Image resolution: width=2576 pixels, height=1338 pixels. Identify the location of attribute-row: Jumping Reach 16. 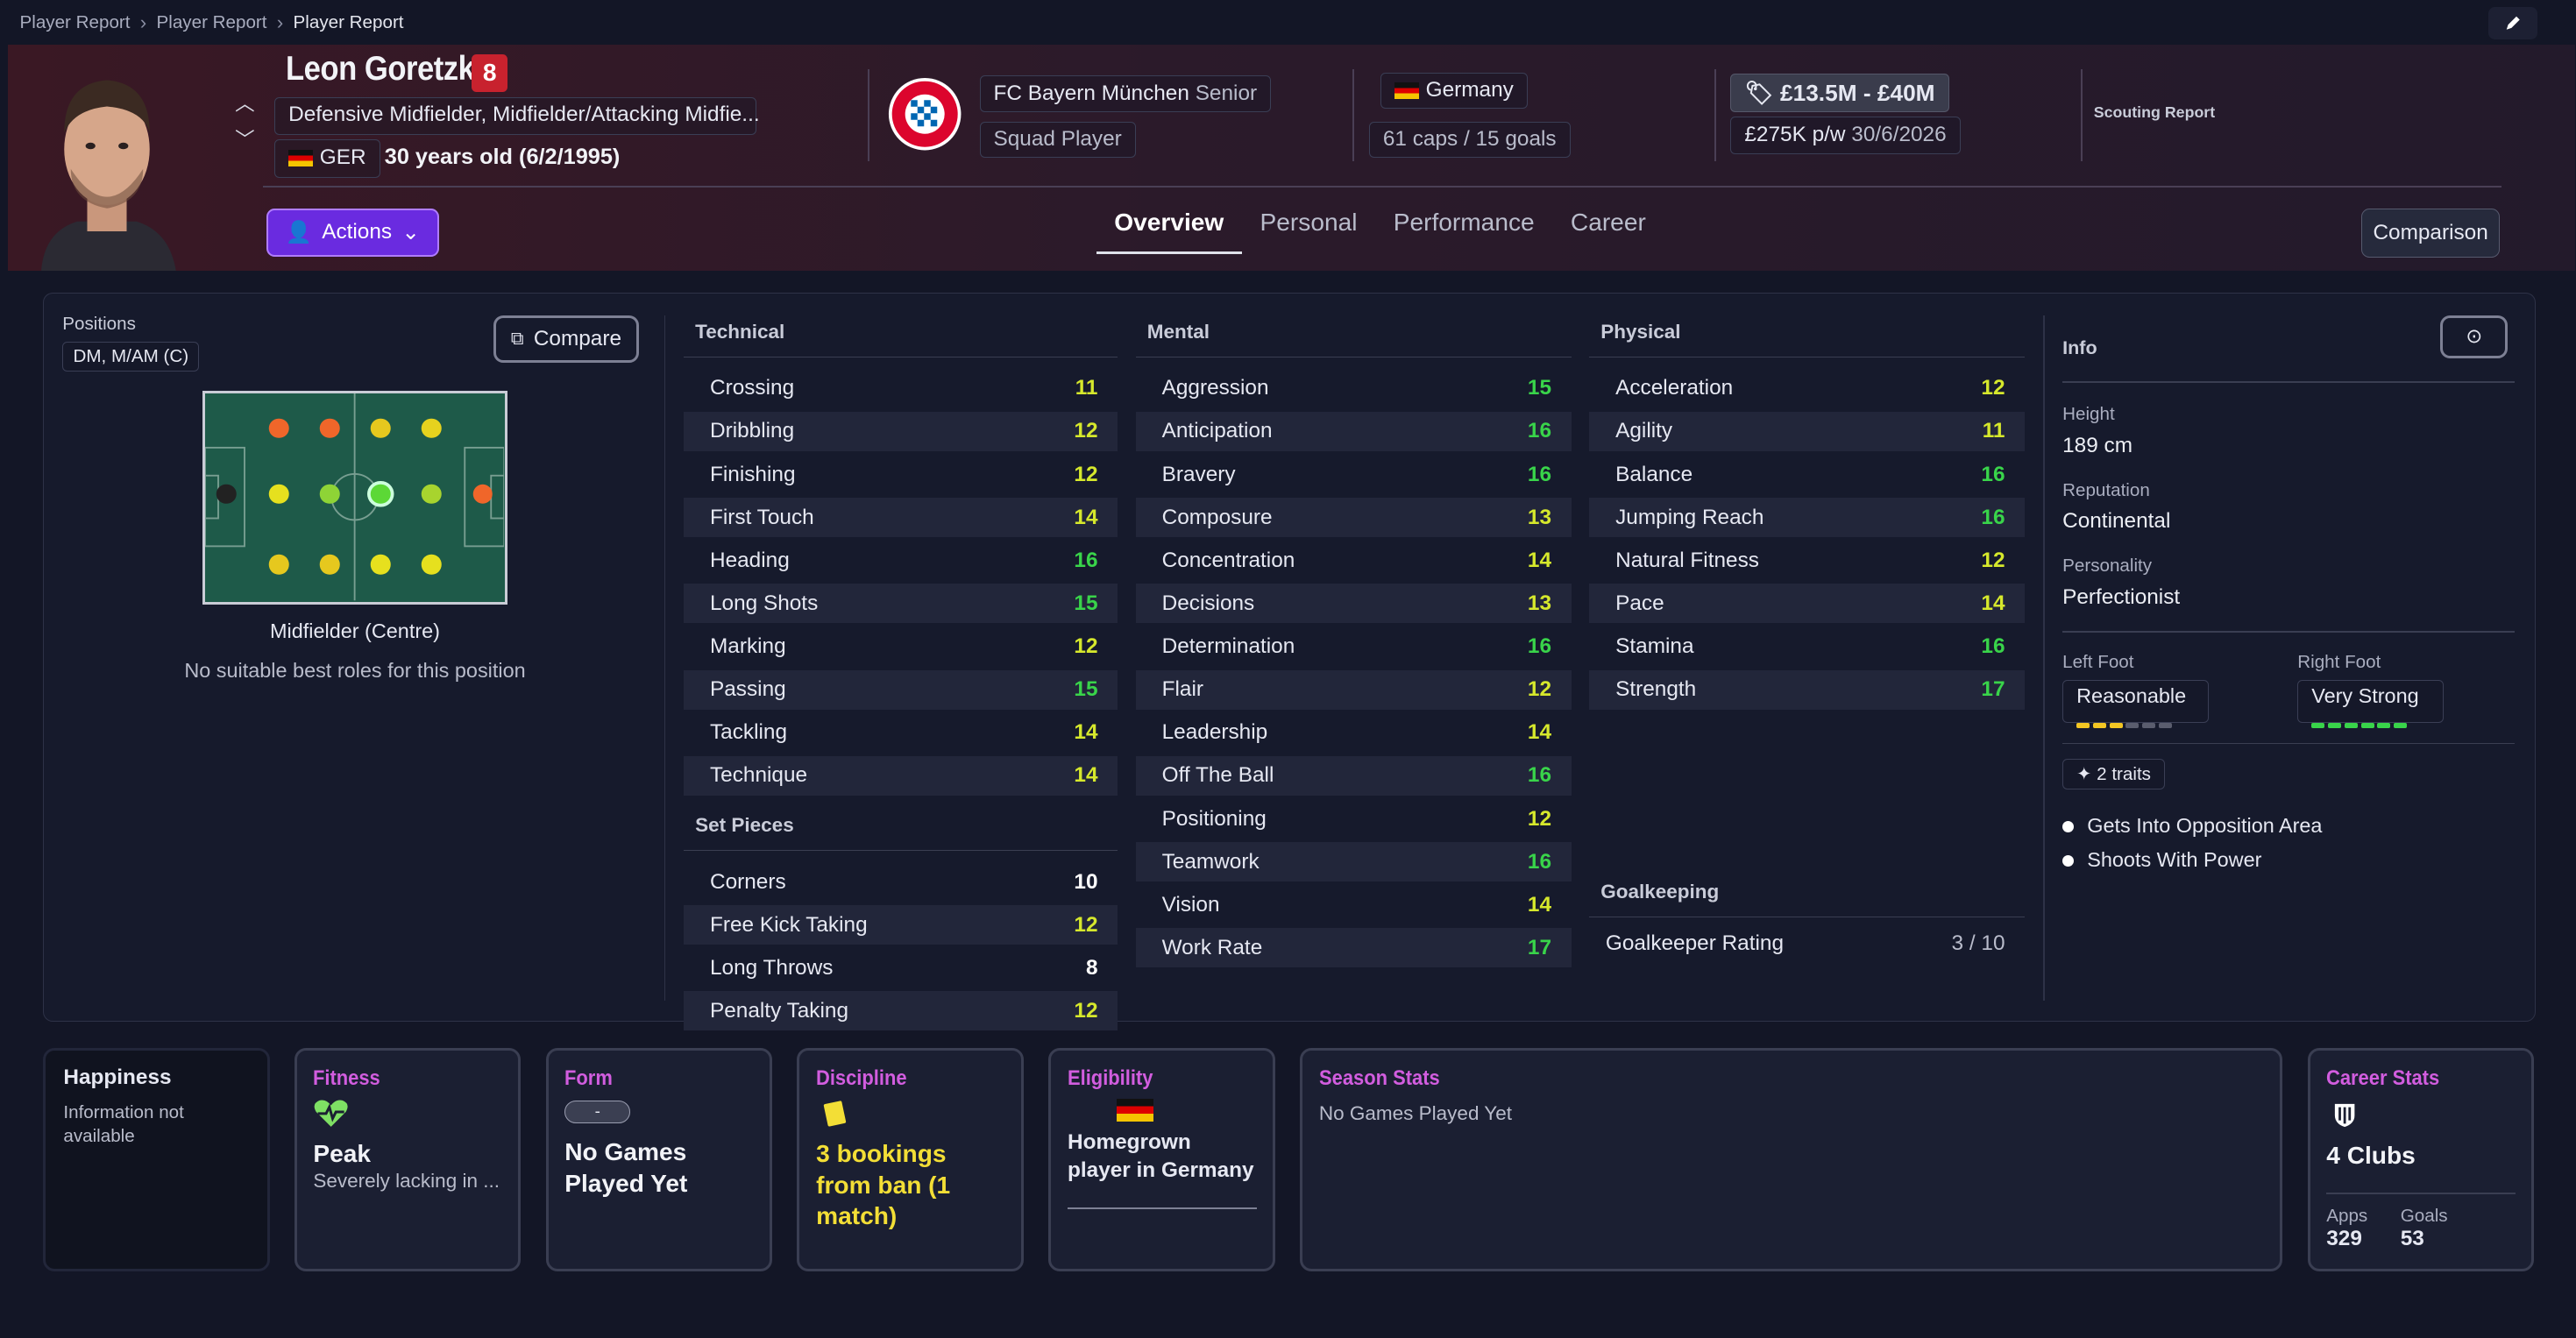
(1807, 518).